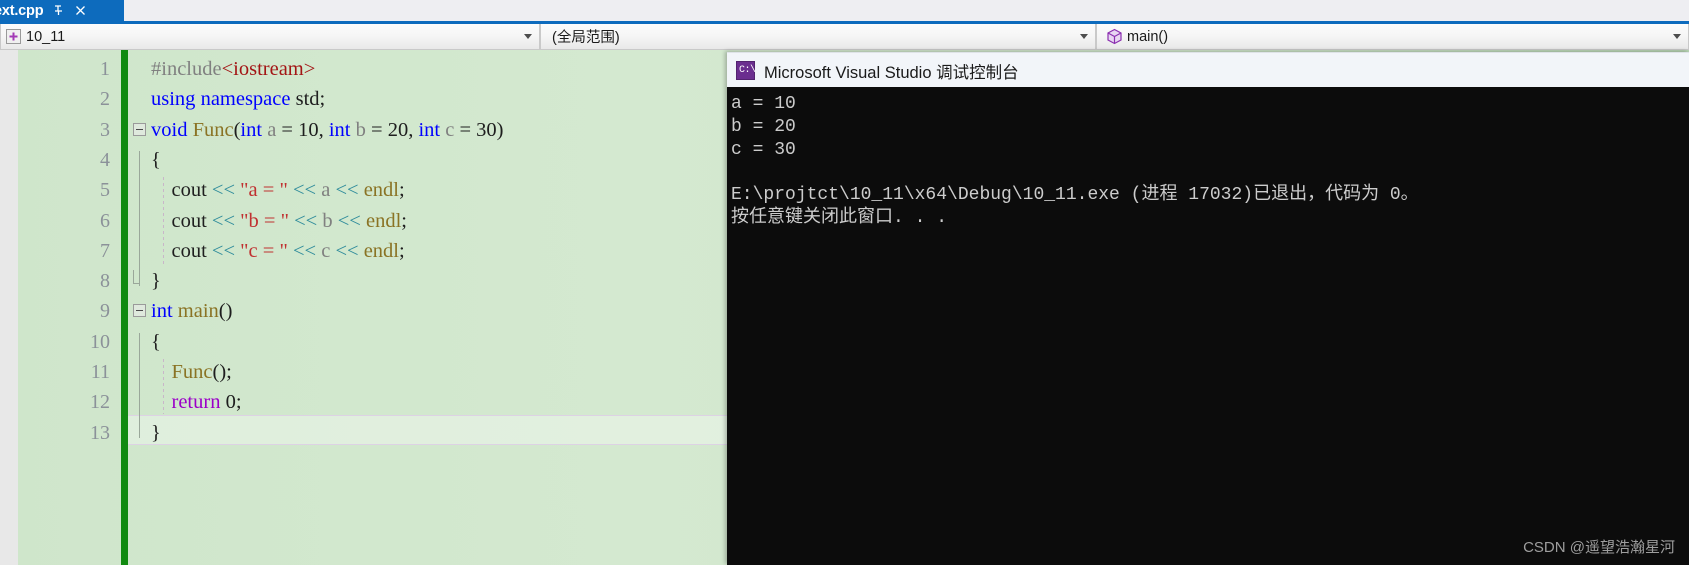 The width and height of the screenshot is (1689, 565). What do you see at coordinates (245, 99) in the screenshot?
I see `code-token: namespace` at bounding box center [245, 99].